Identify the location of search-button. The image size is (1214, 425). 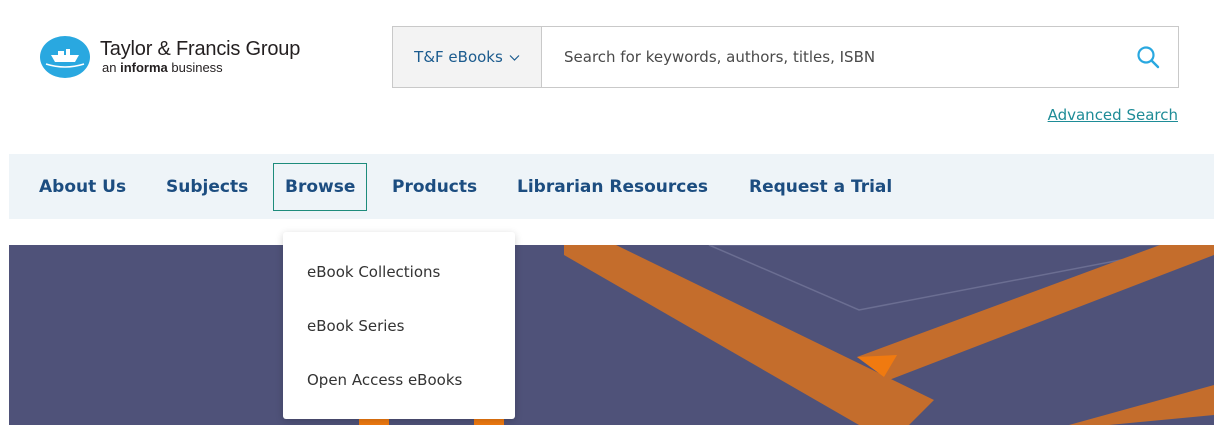
(1148, 57).